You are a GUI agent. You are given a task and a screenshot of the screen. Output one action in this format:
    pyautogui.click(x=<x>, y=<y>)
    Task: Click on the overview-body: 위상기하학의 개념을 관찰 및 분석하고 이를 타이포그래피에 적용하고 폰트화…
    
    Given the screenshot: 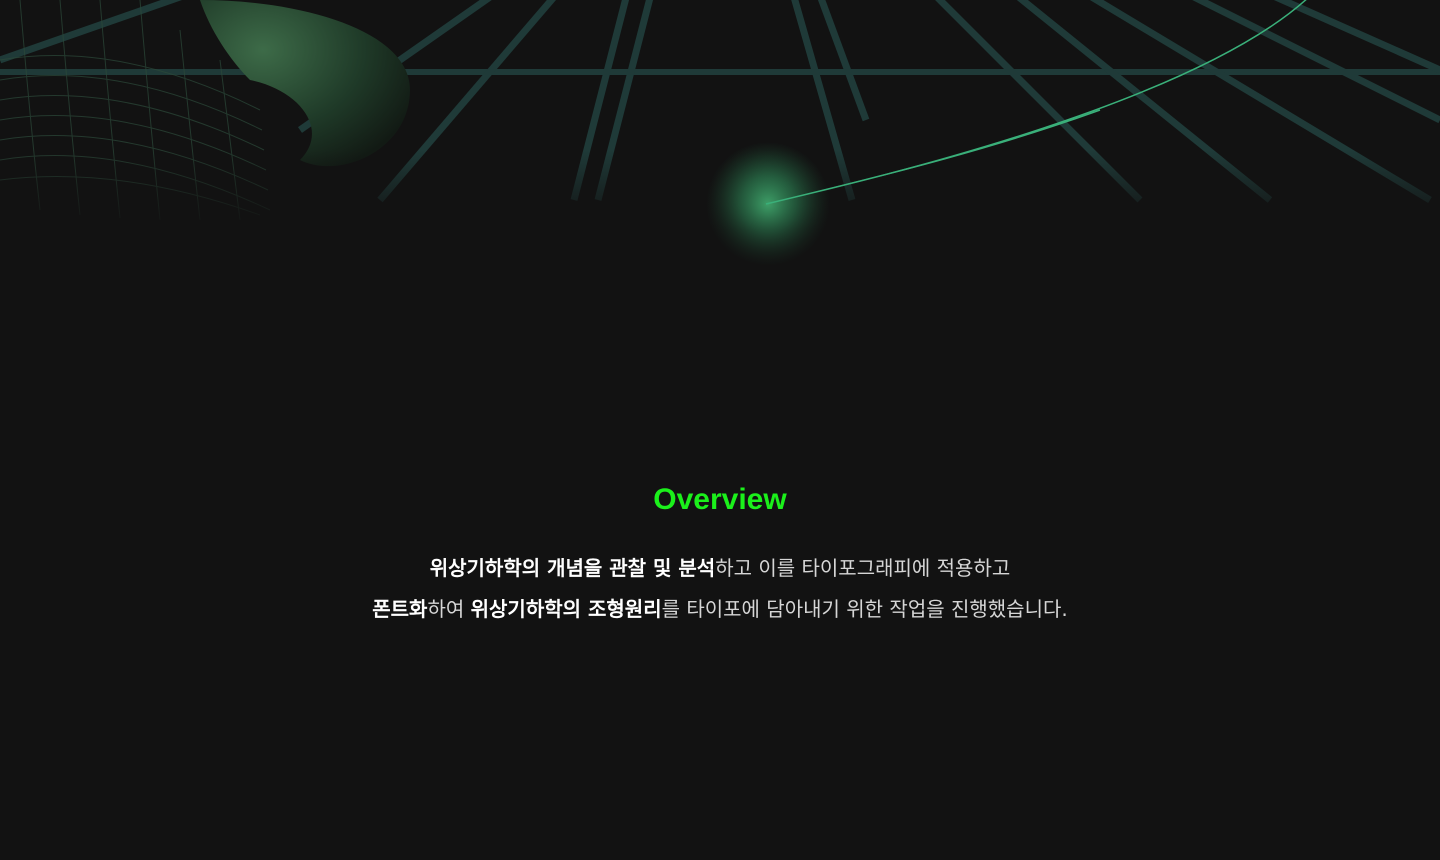 What is the action you would take?
    pyautogui.click(x=720, y=589)
    